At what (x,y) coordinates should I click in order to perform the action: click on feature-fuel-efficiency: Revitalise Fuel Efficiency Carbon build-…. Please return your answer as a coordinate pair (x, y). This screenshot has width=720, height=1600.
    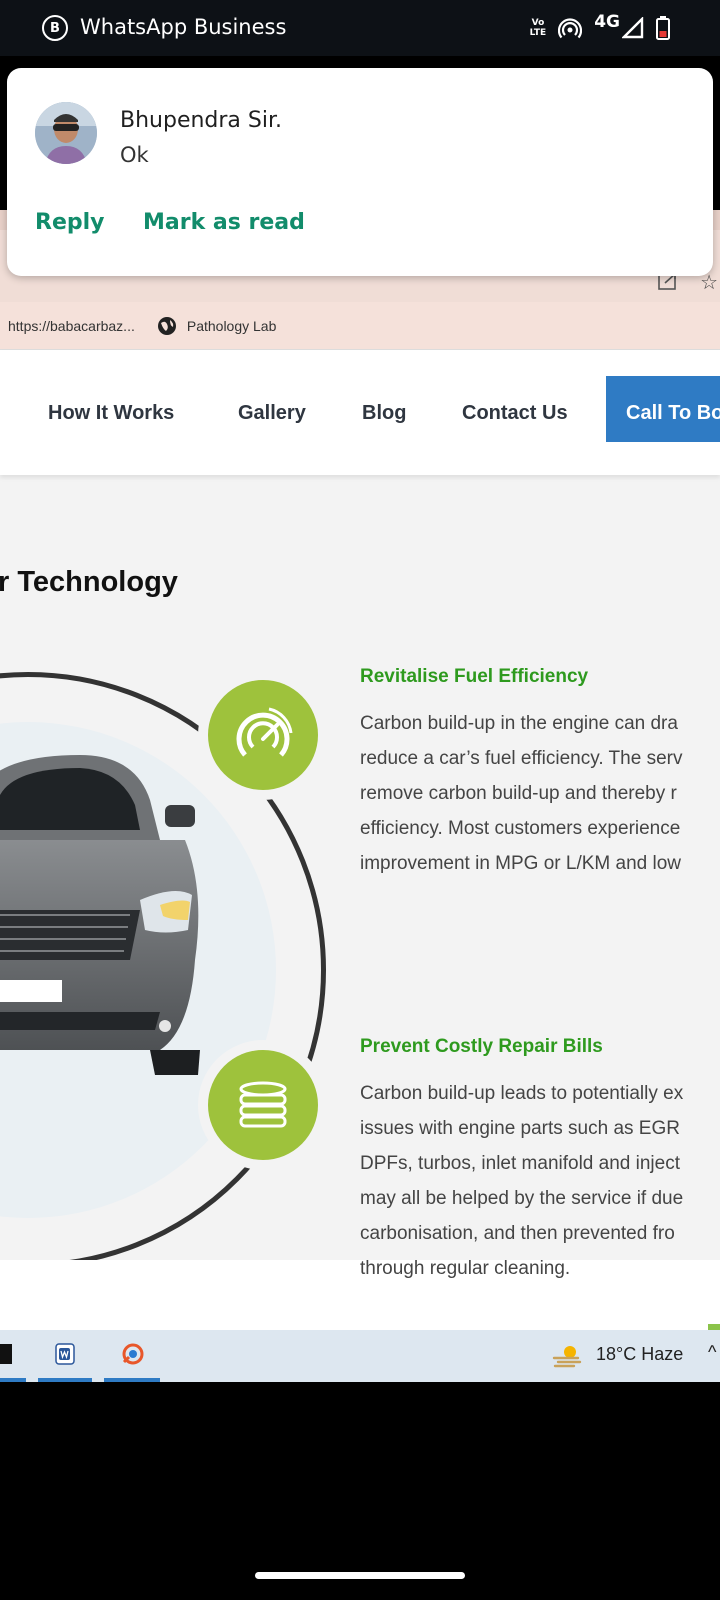
    Looking at the image, I should click on (540, 773).